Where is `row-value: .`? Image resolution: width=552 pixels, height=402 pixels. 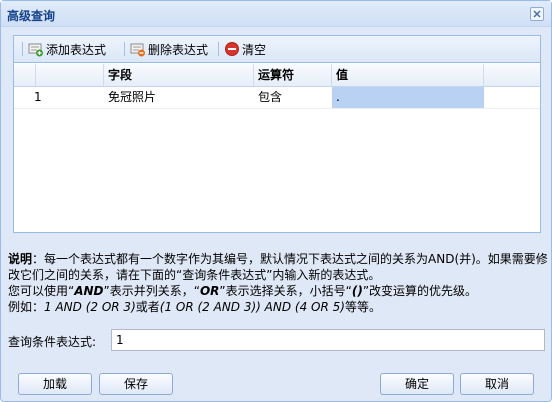 row-value: . is located at coordinates (408, 97).